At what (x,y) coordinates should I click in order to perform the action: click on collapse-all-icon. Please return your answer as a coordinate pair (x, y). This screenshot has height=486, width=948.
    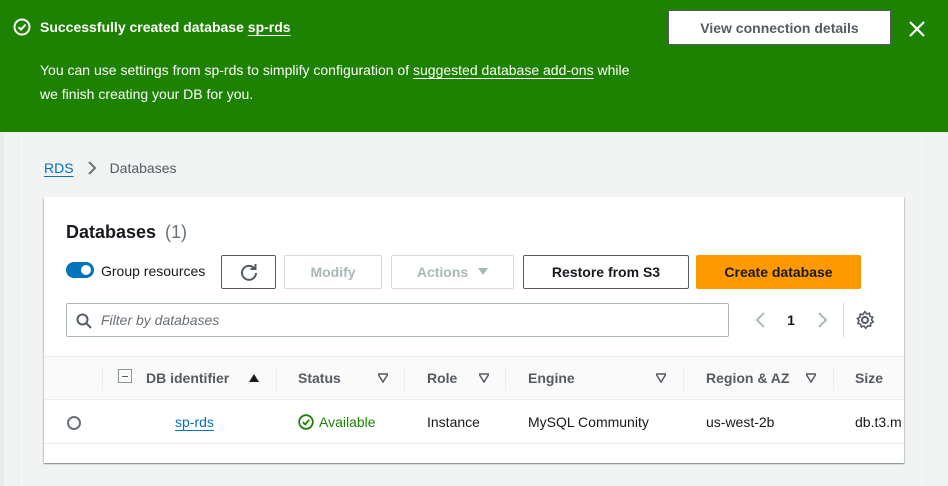
    Looking at the image, I should click on (125, 376).